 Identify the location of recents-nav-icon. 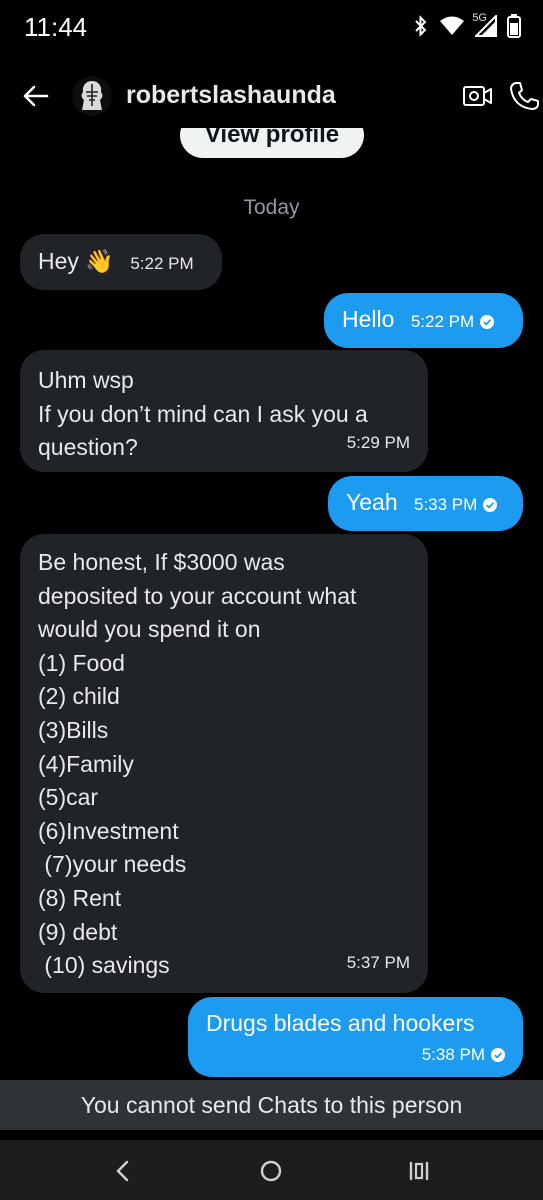
(419, 1171).